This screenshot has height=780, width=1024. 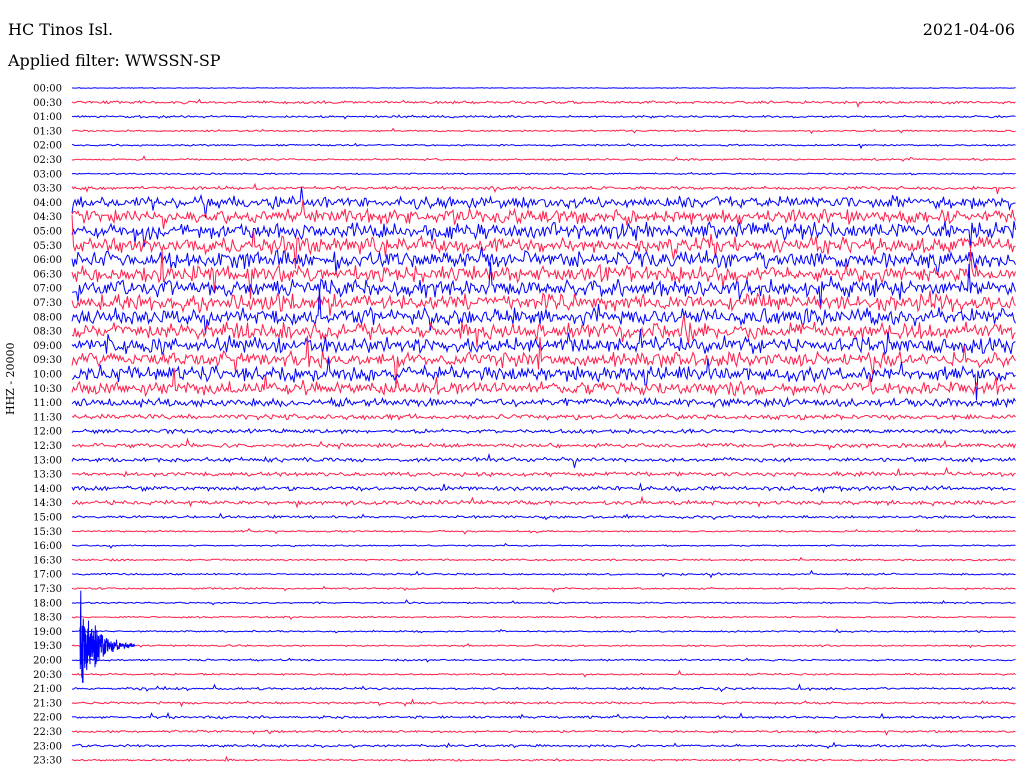 What do you see at coordinates (47, 189) in the screenshot?
I see `time-tick-label: 03:30` at bounding box center [47, 189].